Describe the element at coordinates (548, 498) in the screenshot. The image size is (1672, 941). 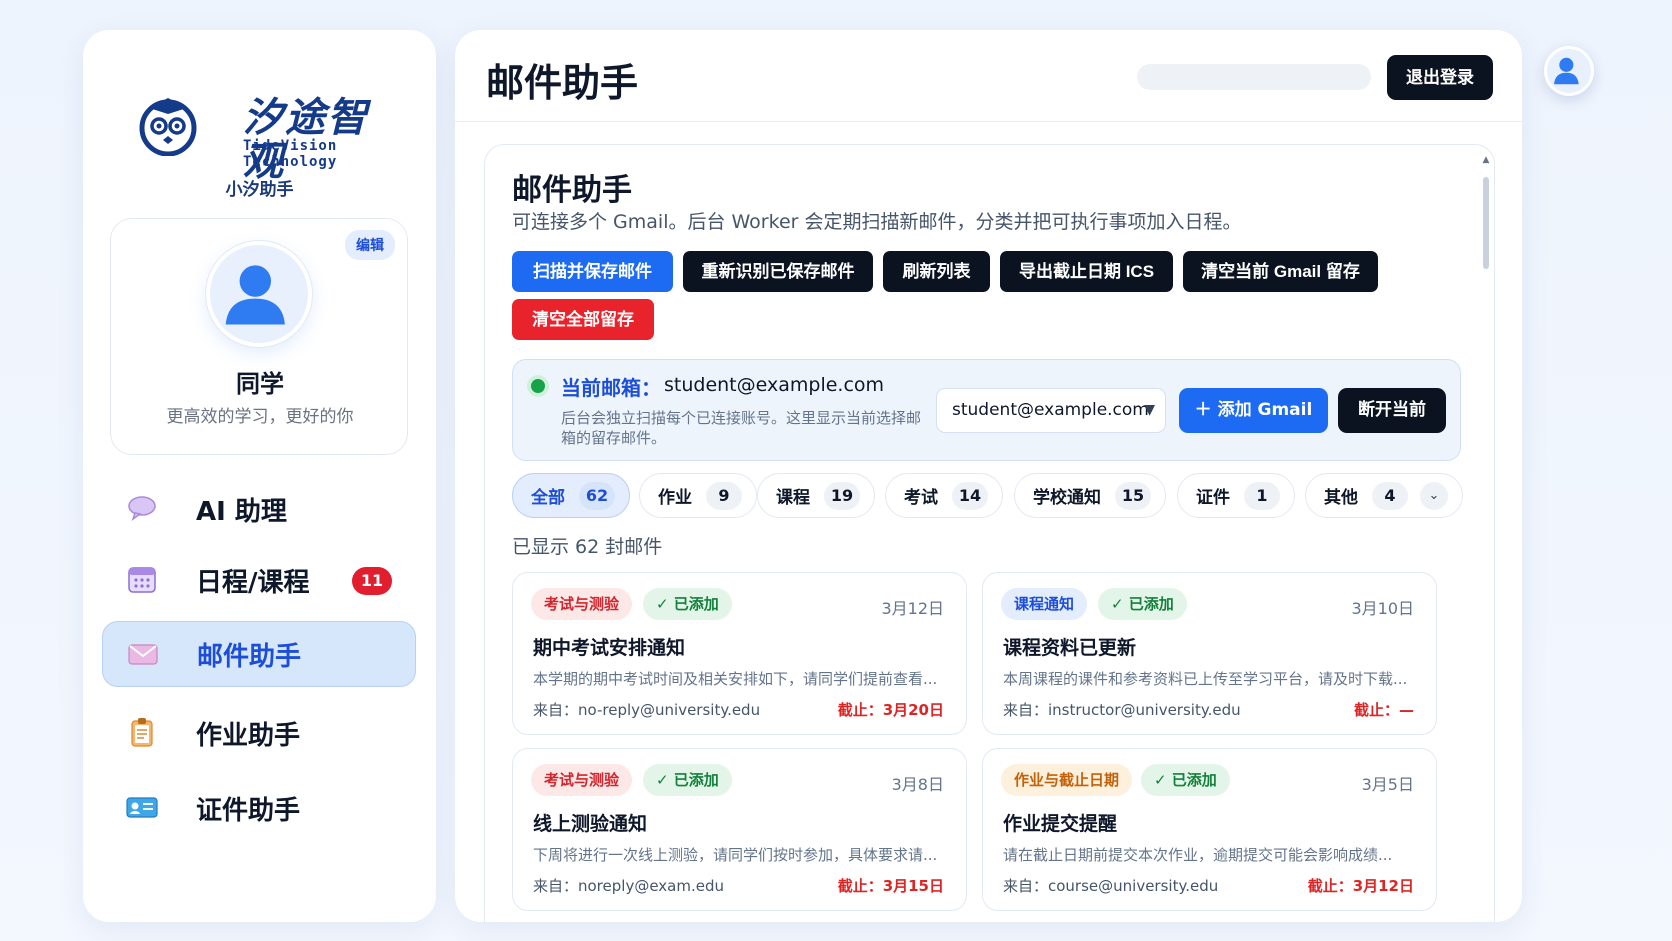
I see `chip-label: 全部` at that location.